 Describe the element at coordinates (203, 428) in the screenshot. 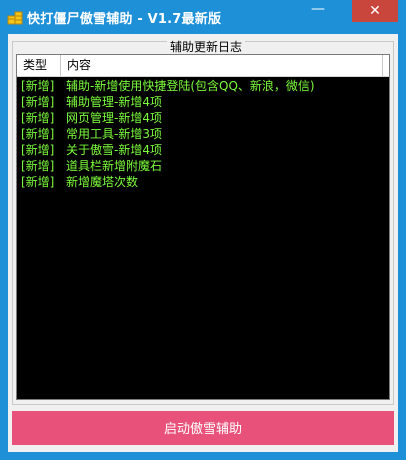

I see `start-assistant-button: 启动傲雪辅助` at that location.